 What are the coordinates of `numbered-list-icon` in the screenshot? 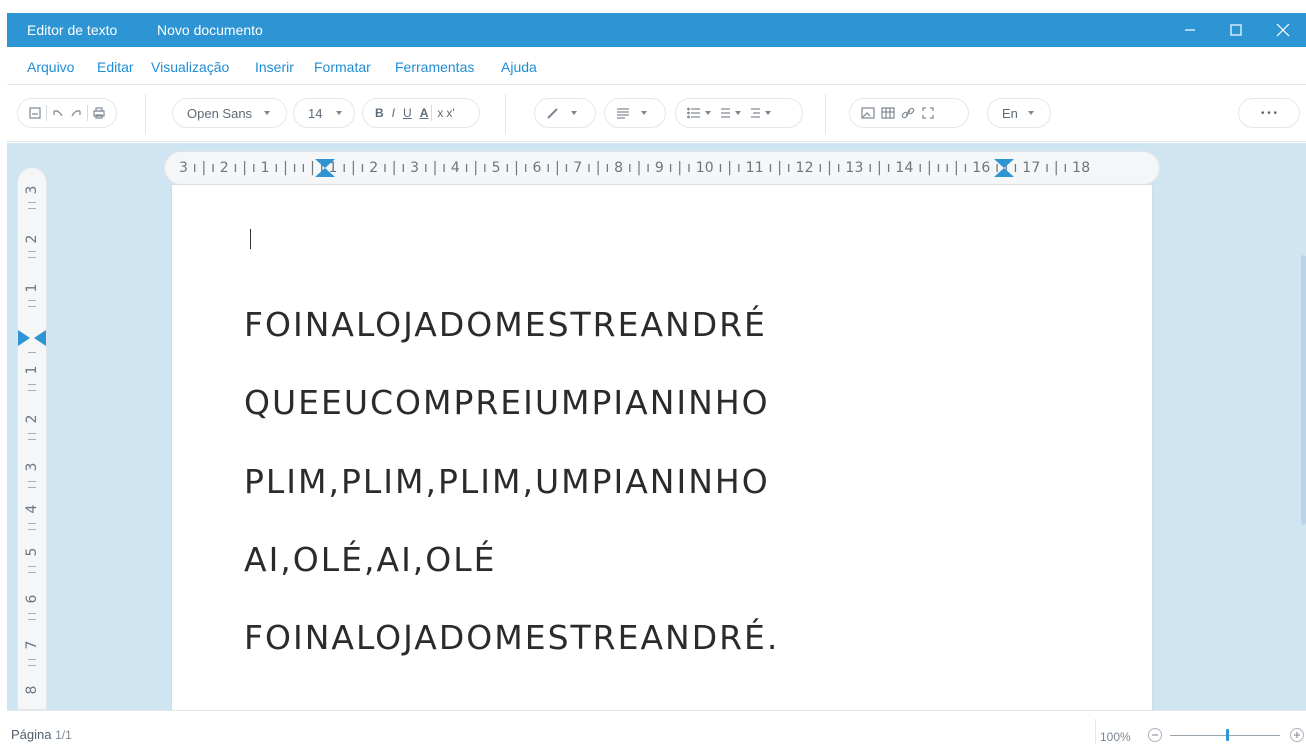 It's located at (724, 113).